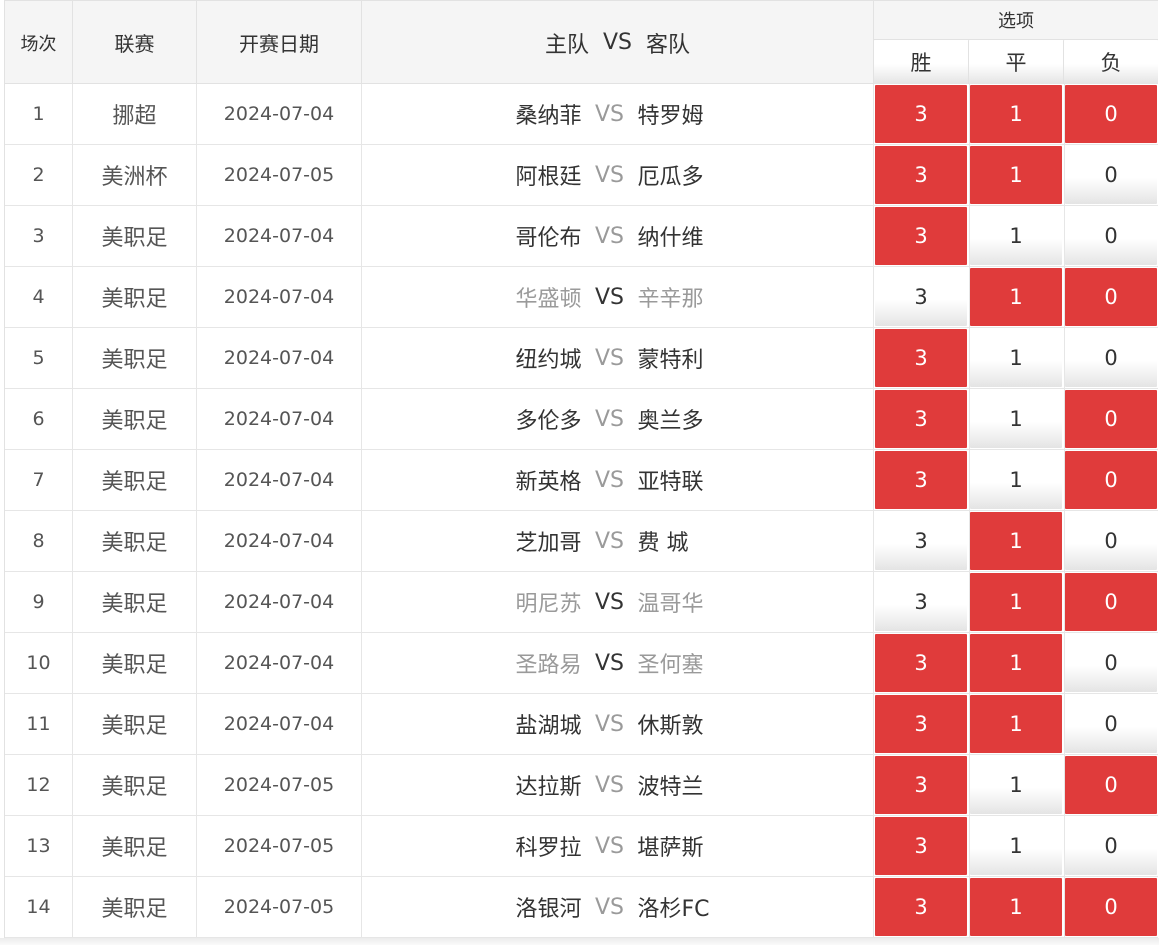 This screenshot has width=1159, height=945. What do you see at coordinates (581, 663) in the screenshot?
I see `table-row: 10 美职足 2024-07-04 圣路易 VS 圣何塞 310` at bounding box center [581, 663].